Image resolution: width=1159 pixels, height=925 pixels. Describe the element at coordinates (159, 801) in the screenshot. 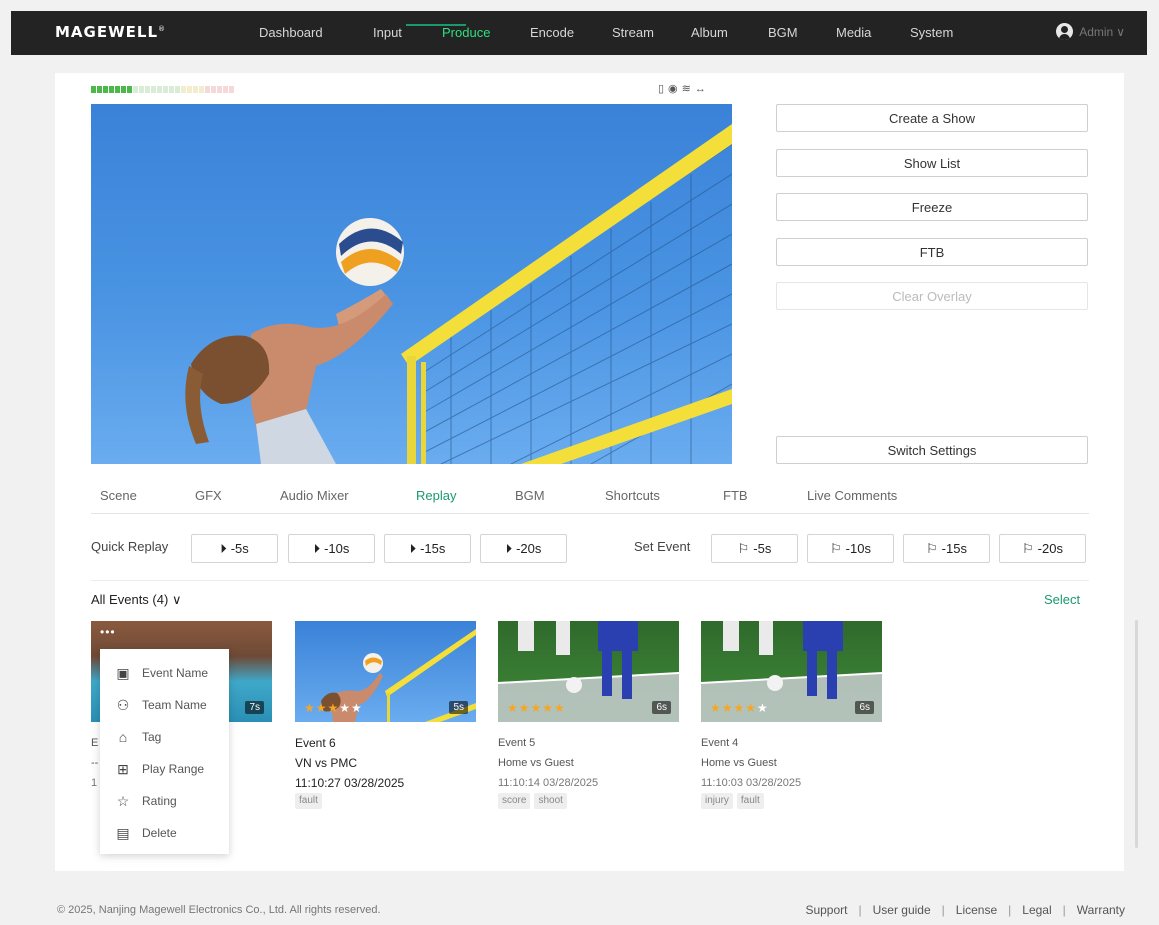

I see `menu-item-label: Rating` at that location.